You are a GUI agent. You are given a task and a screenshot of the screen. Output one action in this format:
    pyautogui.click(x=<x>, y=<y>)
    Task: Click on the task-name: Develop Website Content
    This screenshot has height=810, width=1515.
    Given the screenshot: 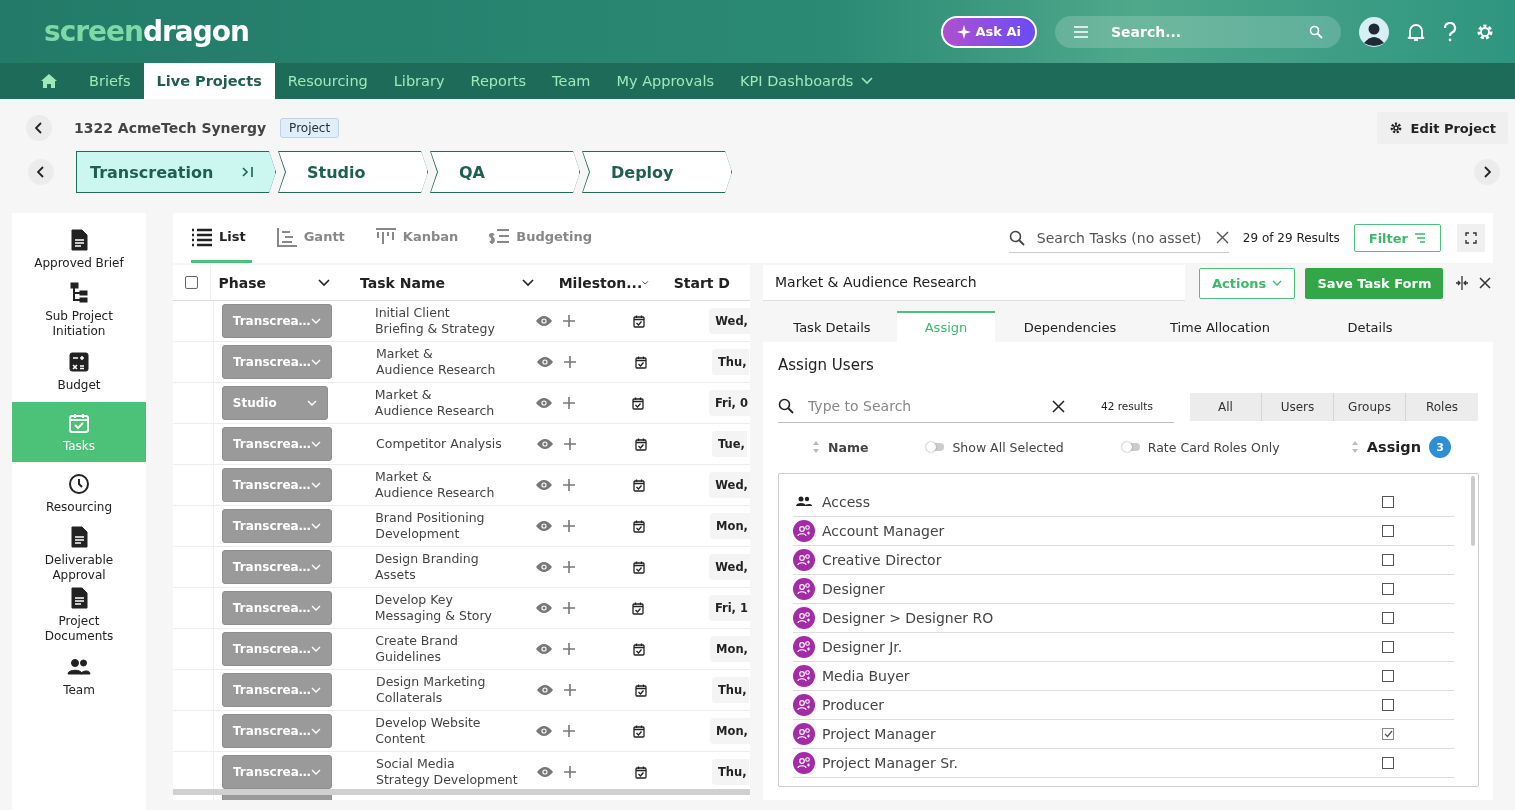 What is the action you would take?
    pyautogui.click(x=450, y=731)
    